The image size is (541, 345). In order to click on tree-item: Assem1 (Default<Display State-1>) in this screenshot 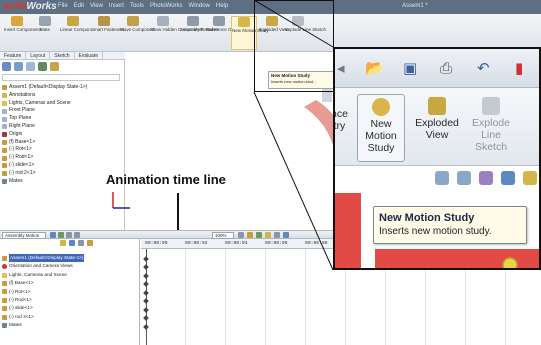, I will do `click(44, 88)`.